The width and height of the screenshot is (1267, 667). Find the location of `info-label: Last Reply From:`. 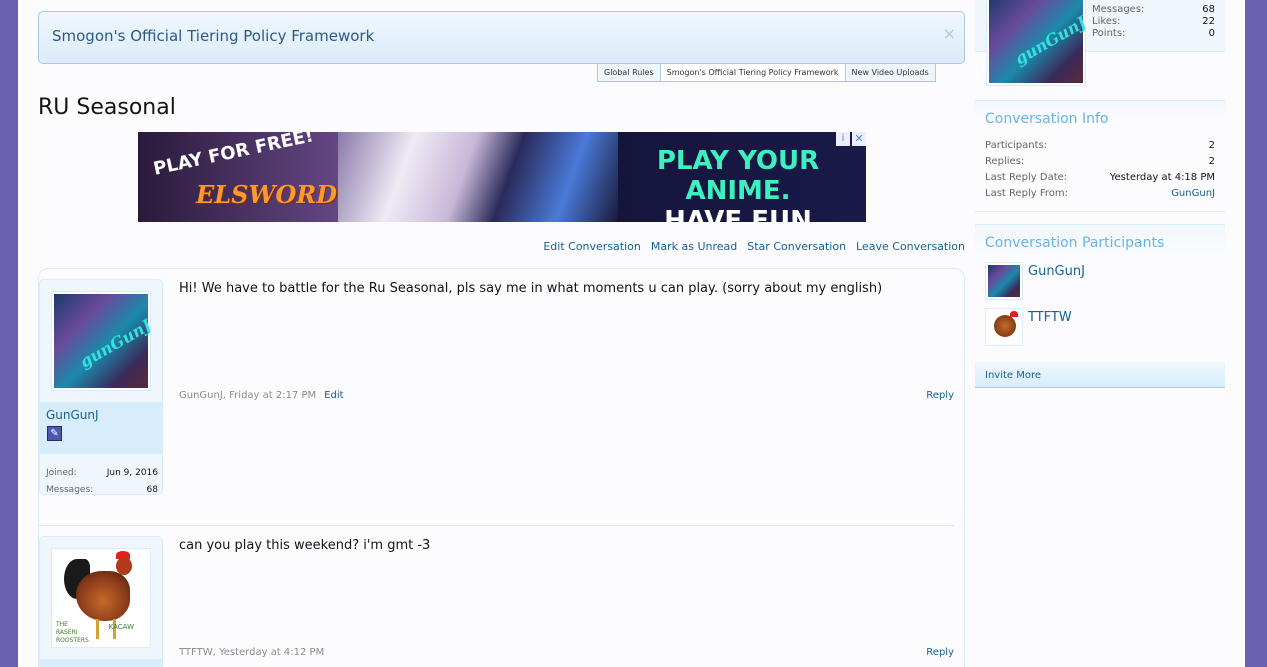

info-label: Last Reply From: is located at coordinates (1027, 193).